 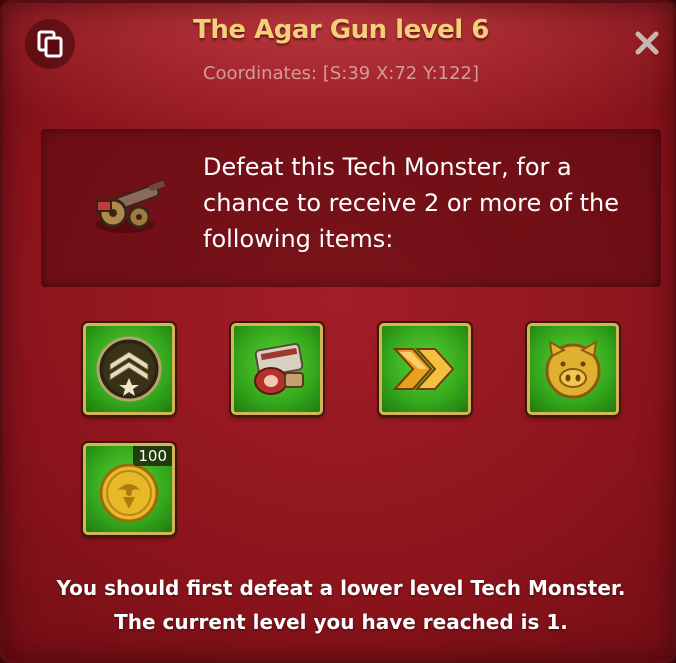 What do you see at coordinates (152, 456) in the screenshot?
I see `item-quantity-badge: 100` at bounding box center [152, 456].